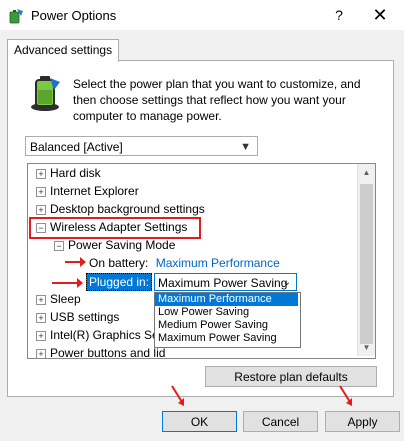 The height and width of the screenshot is (441, 404). Describe the element at coordinates (141, 146) in the screenshot. I see `power-plan-select: Balanced [Active] ▼` at that location.